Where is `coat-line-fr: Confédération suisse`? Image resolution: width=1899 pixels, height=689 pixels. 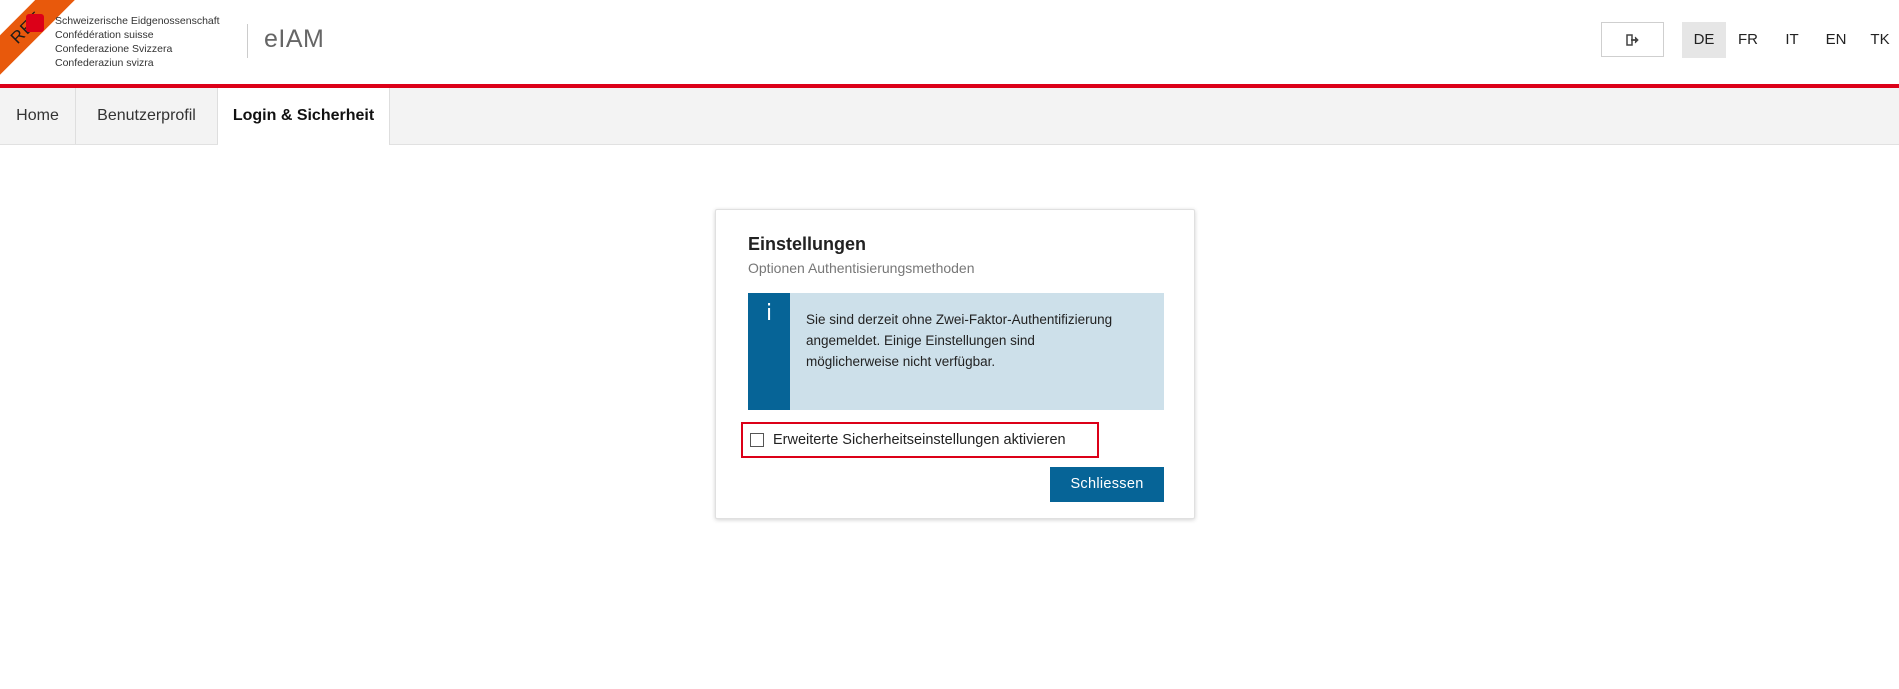
coat-line-fr: Confédération suisse is located at coordinates (104, 35).